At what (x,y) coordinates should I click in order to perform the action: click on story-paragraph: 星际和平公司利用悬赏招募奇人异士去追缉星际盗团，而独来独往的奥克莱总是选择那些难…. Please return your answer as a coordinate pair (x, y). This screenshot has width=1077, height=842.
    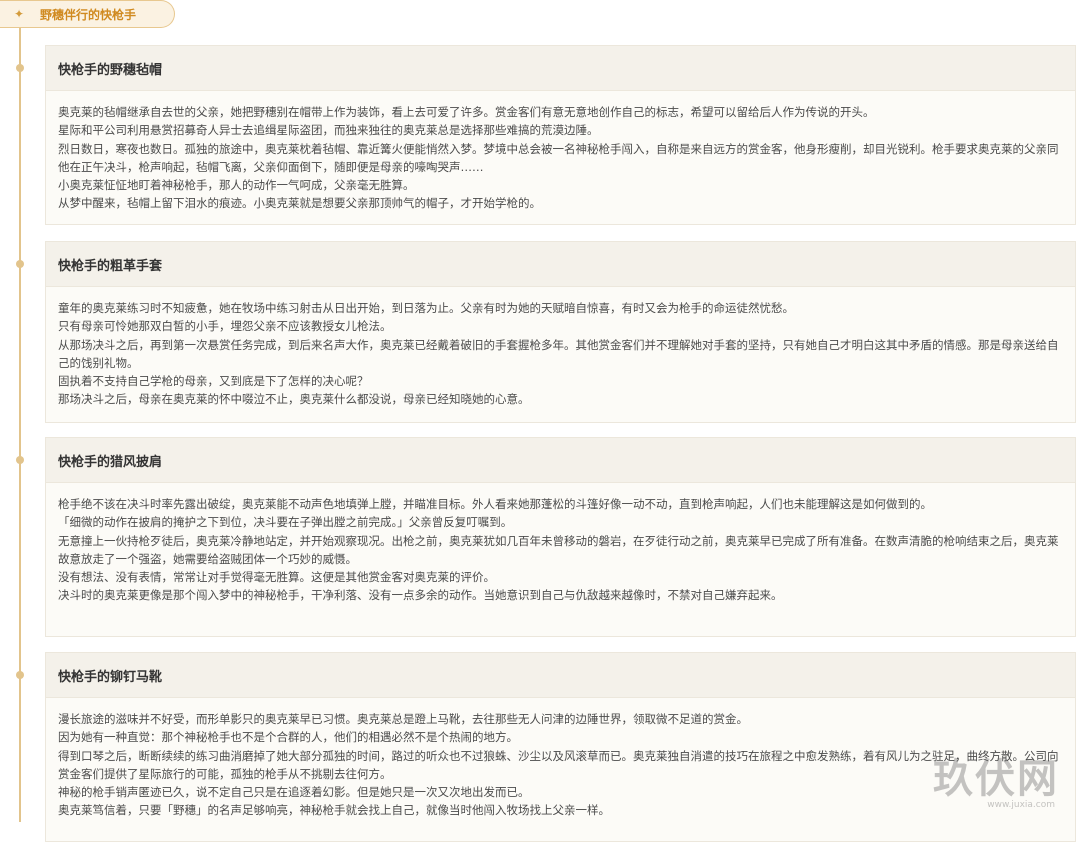
    Looking at the image, I should click on (328, 130).